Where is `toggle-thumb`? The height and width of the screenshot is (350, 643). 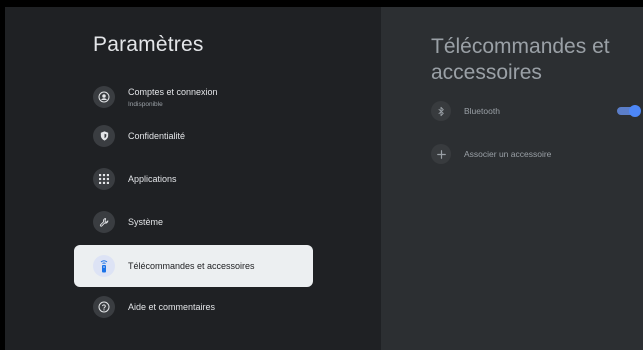 toggle-thumb is located at coordinates (635, 111).